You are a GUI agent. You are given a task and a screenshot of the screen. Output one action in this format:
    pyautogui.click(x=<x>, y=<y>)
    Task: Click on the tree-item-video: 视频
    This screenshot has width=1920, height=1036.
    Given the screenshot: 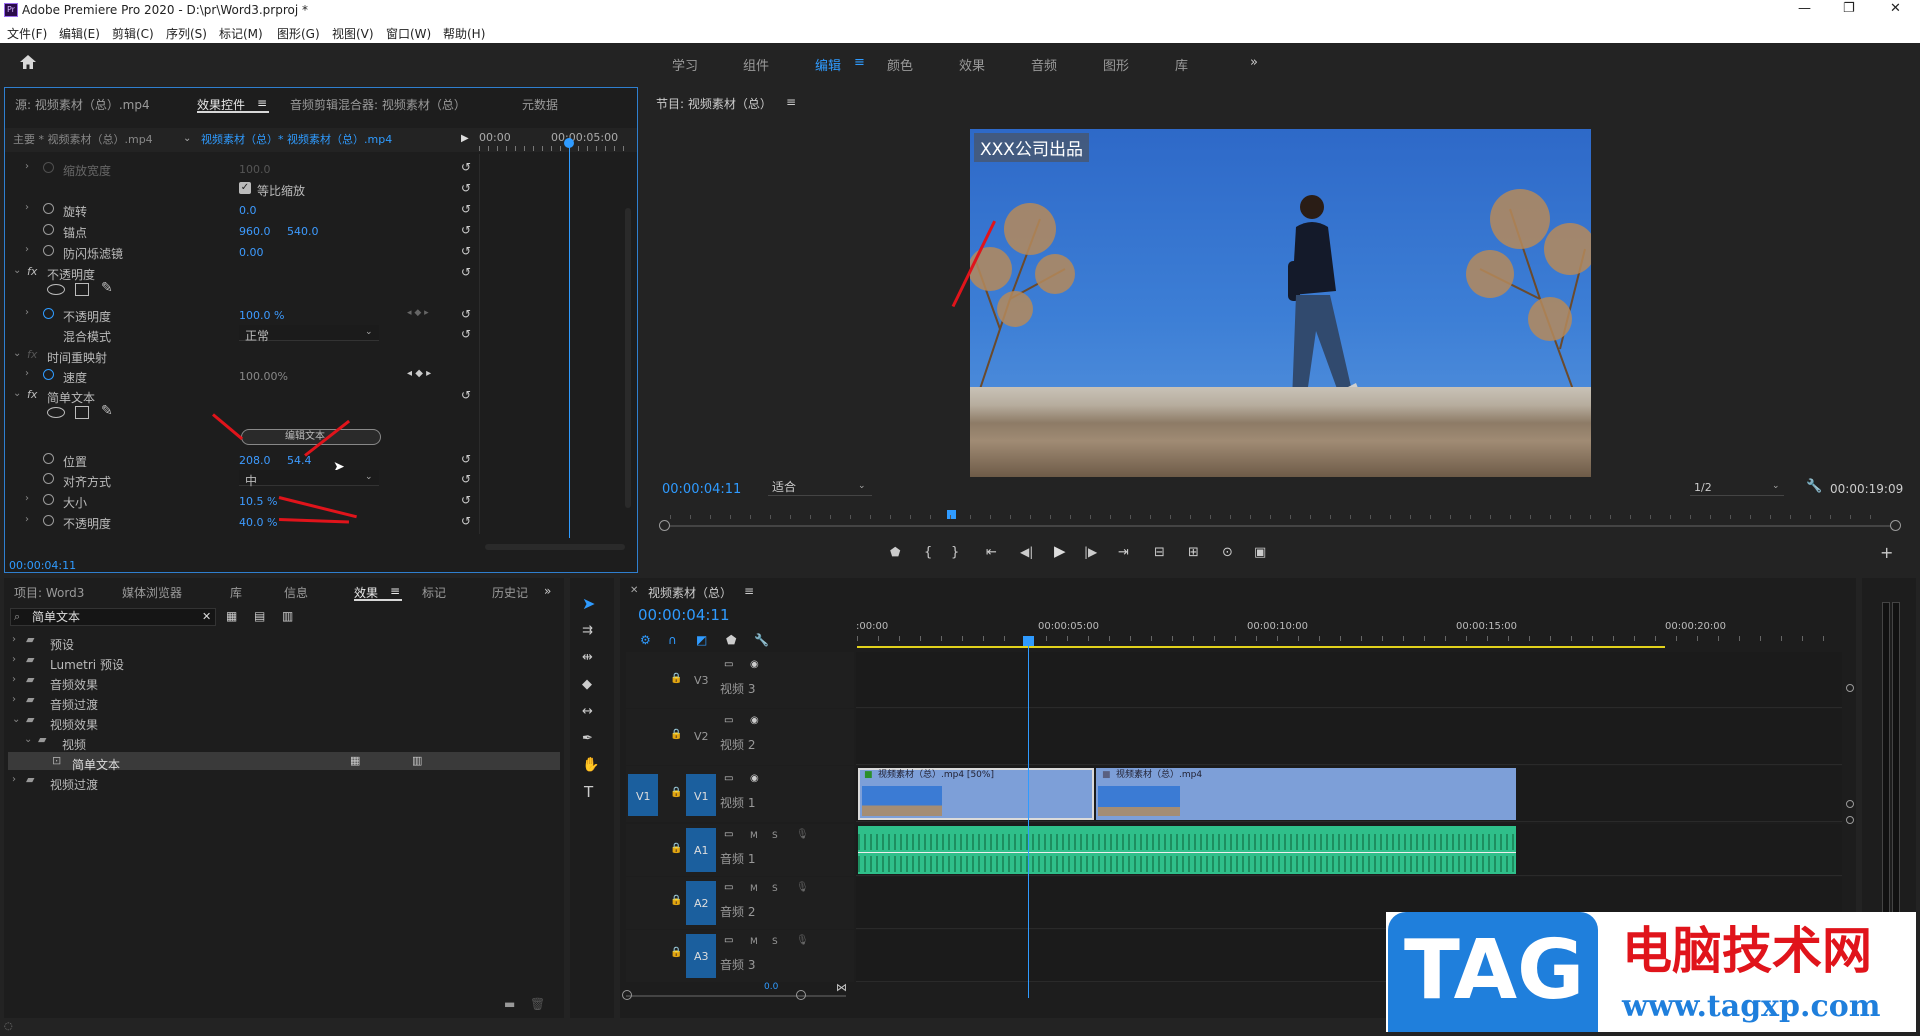 What is the action you would take?
    pyautogui.click(x=74, y=744)
    